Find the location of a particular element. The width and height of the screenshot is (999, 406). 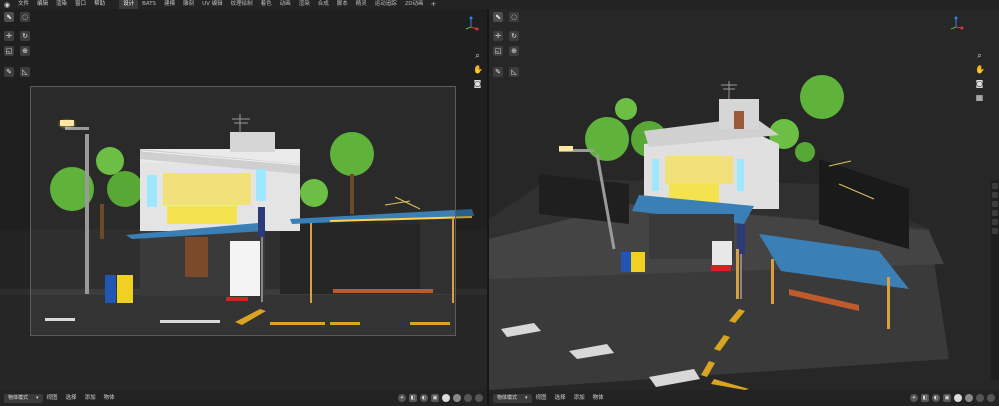

blender-logo-icon: ◉ is located at coordinates (7, 5).